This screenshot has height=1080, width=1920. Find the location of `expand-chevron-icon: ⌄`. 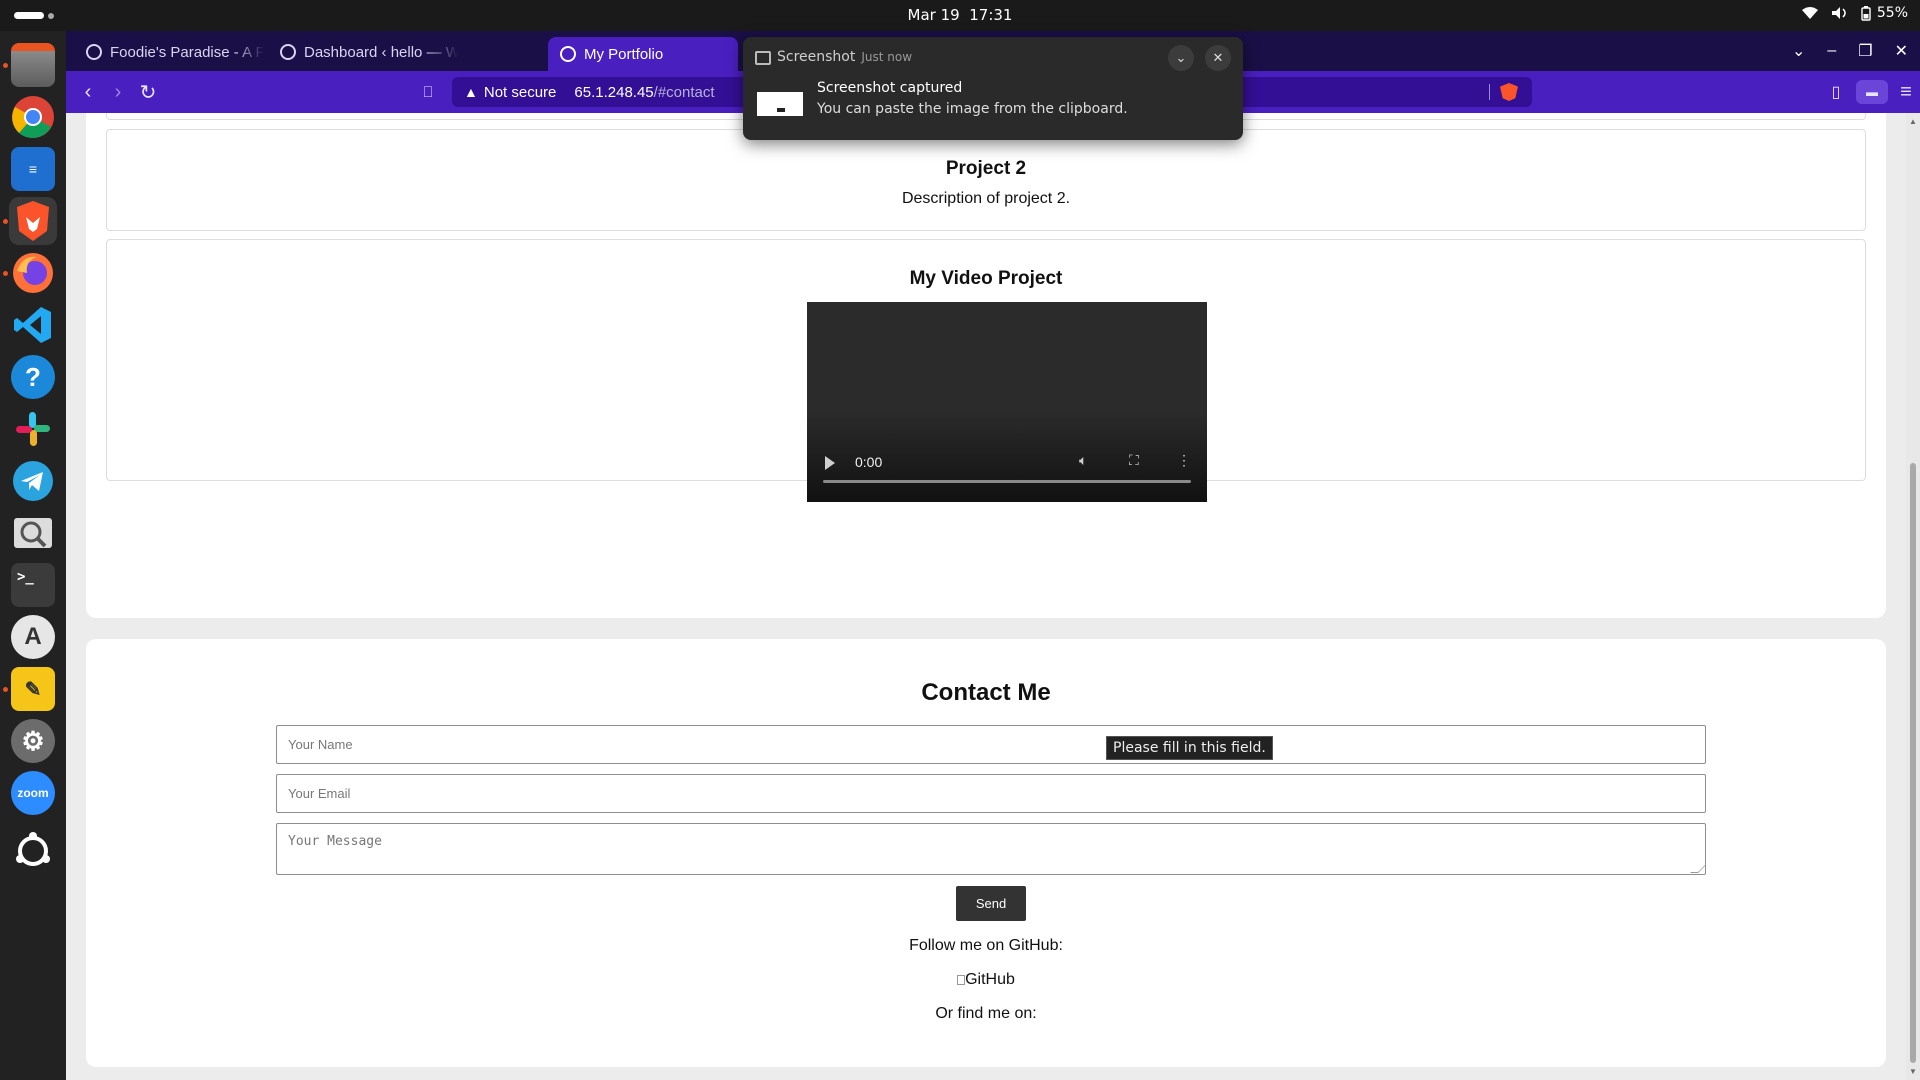

expand-chevron-icon: ⌄ is located at coordinates (1181, 58).